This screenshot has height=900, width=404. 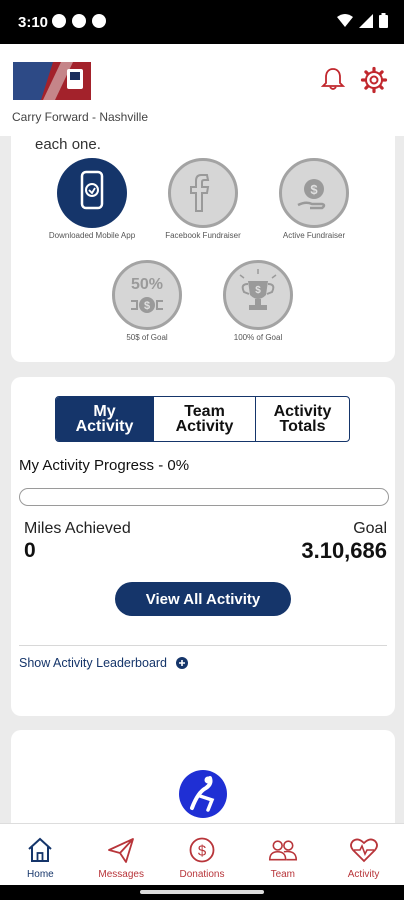 I want to click on nav-label: Activity, so click(x=363, y=874).